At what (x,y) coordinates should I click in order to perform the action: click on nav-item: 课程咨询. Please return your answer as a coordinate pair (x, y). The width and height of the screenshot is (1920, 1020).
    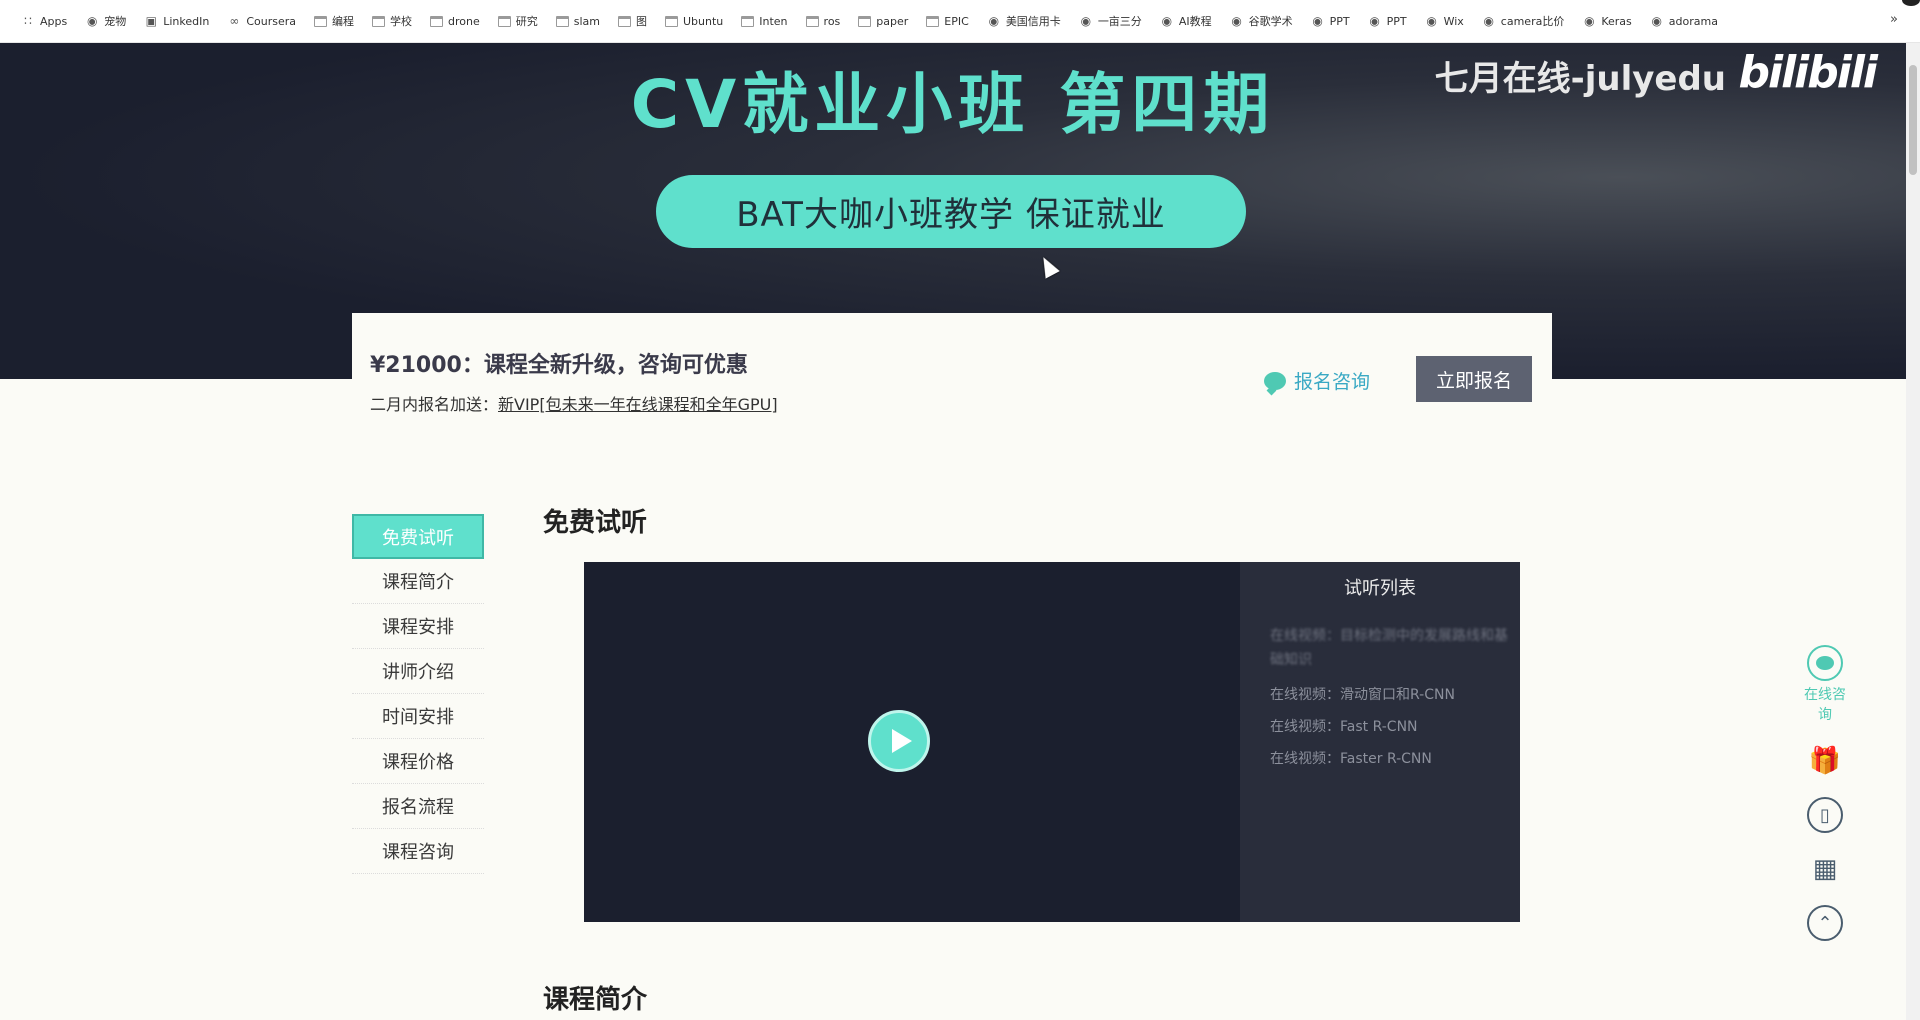
    Looking at the image, I should click on (418, 851).